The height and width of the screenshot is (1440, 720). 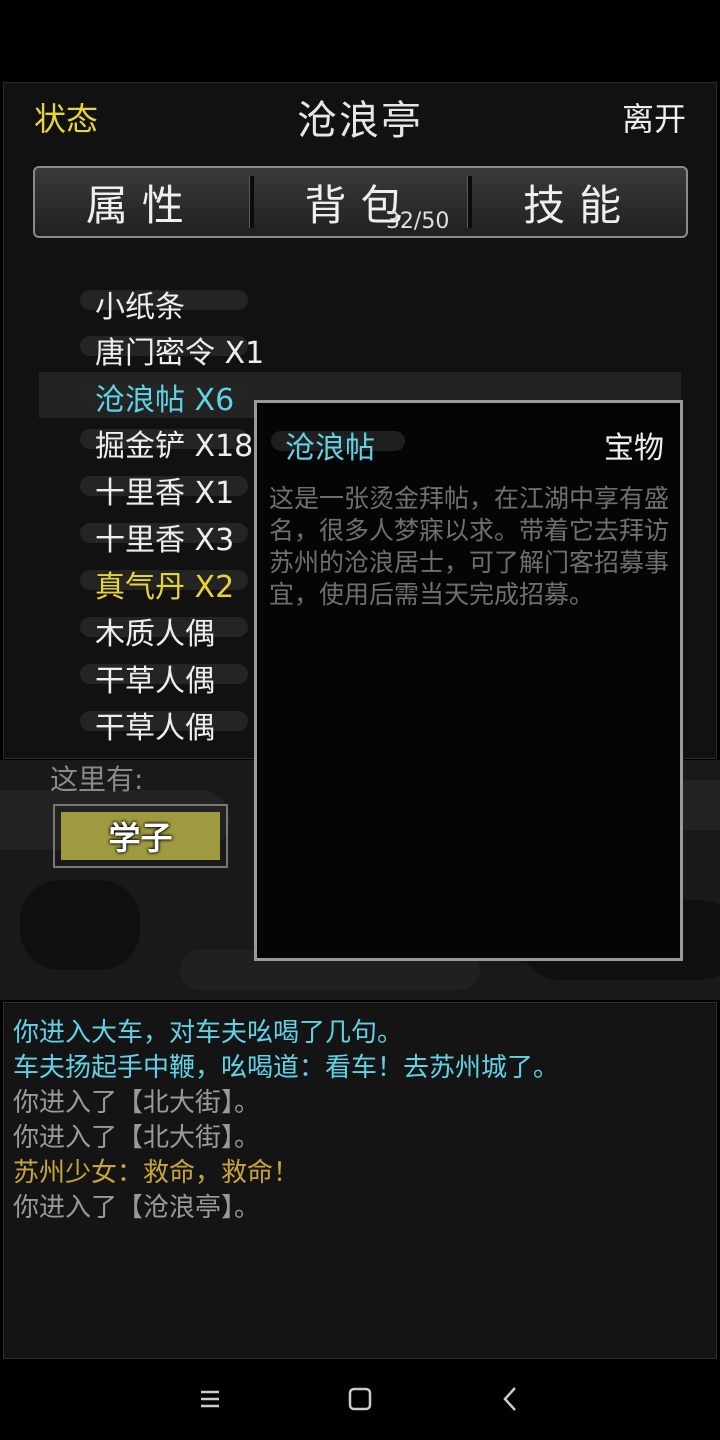 What do you see at coordinates (330, 448) in the screenshot?
I see `detail-item-name: 沧浪帖` at bounding box center [330, 448].